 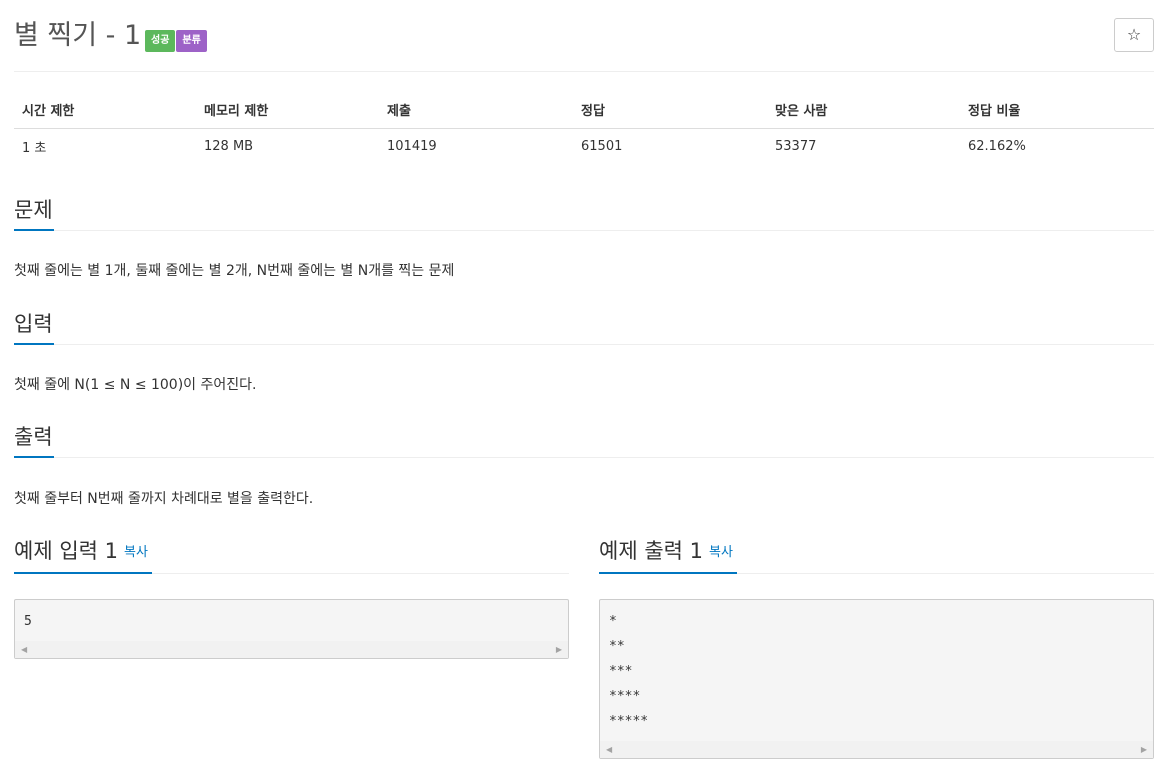 I want to click on favorite-button: ☆, so click(x=1134, y=35).